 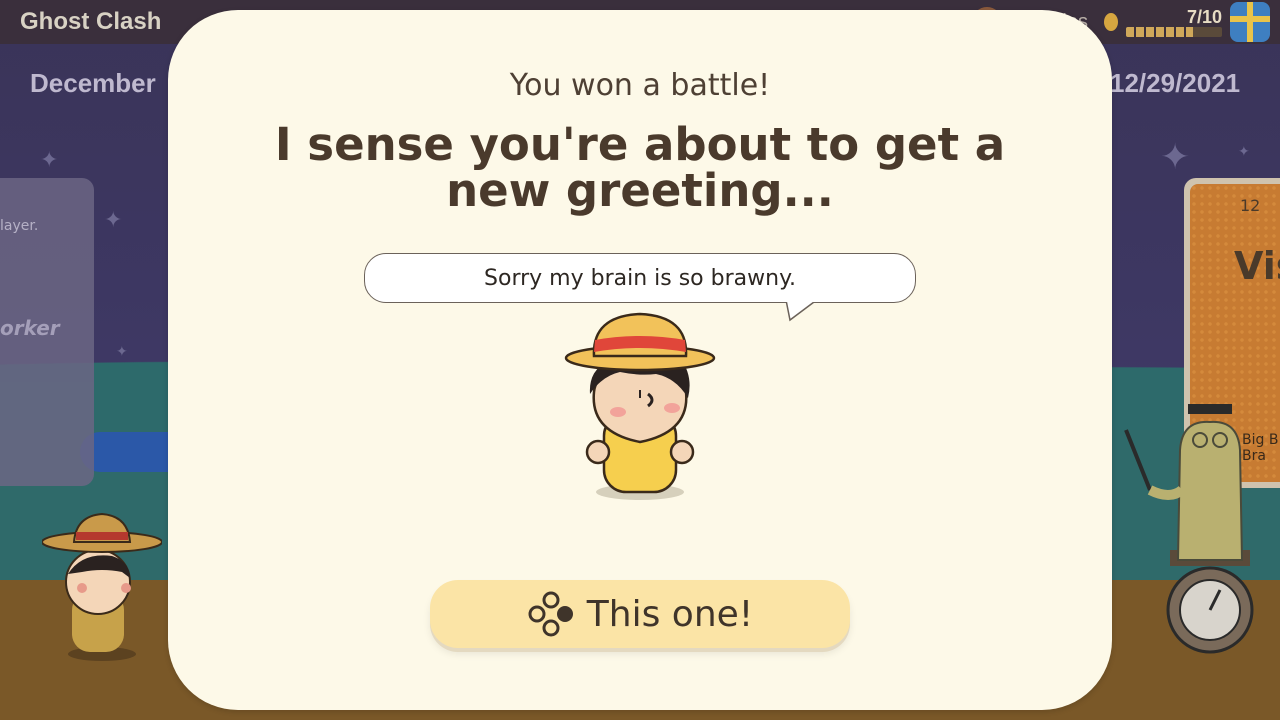 I want to click on side-card-left-name: orker, so click(x=30, y=328).